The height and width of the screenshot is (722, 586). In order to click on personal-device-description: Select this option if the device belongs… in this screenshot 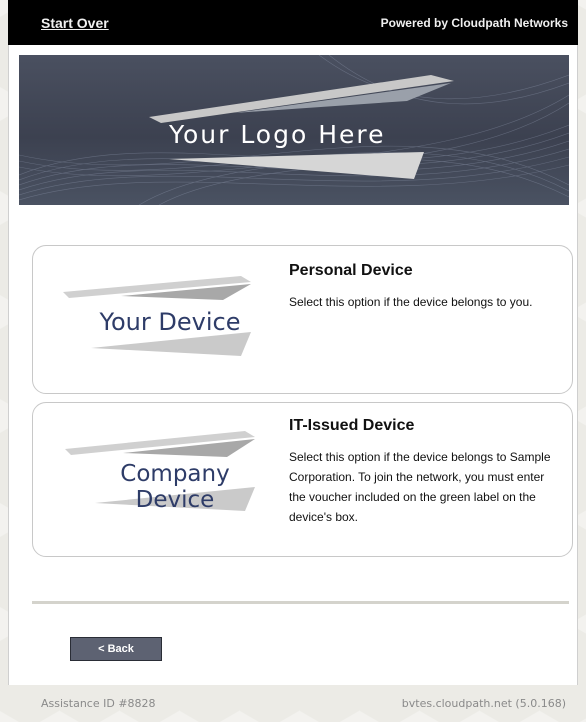, I will do `click(411, 302)`.